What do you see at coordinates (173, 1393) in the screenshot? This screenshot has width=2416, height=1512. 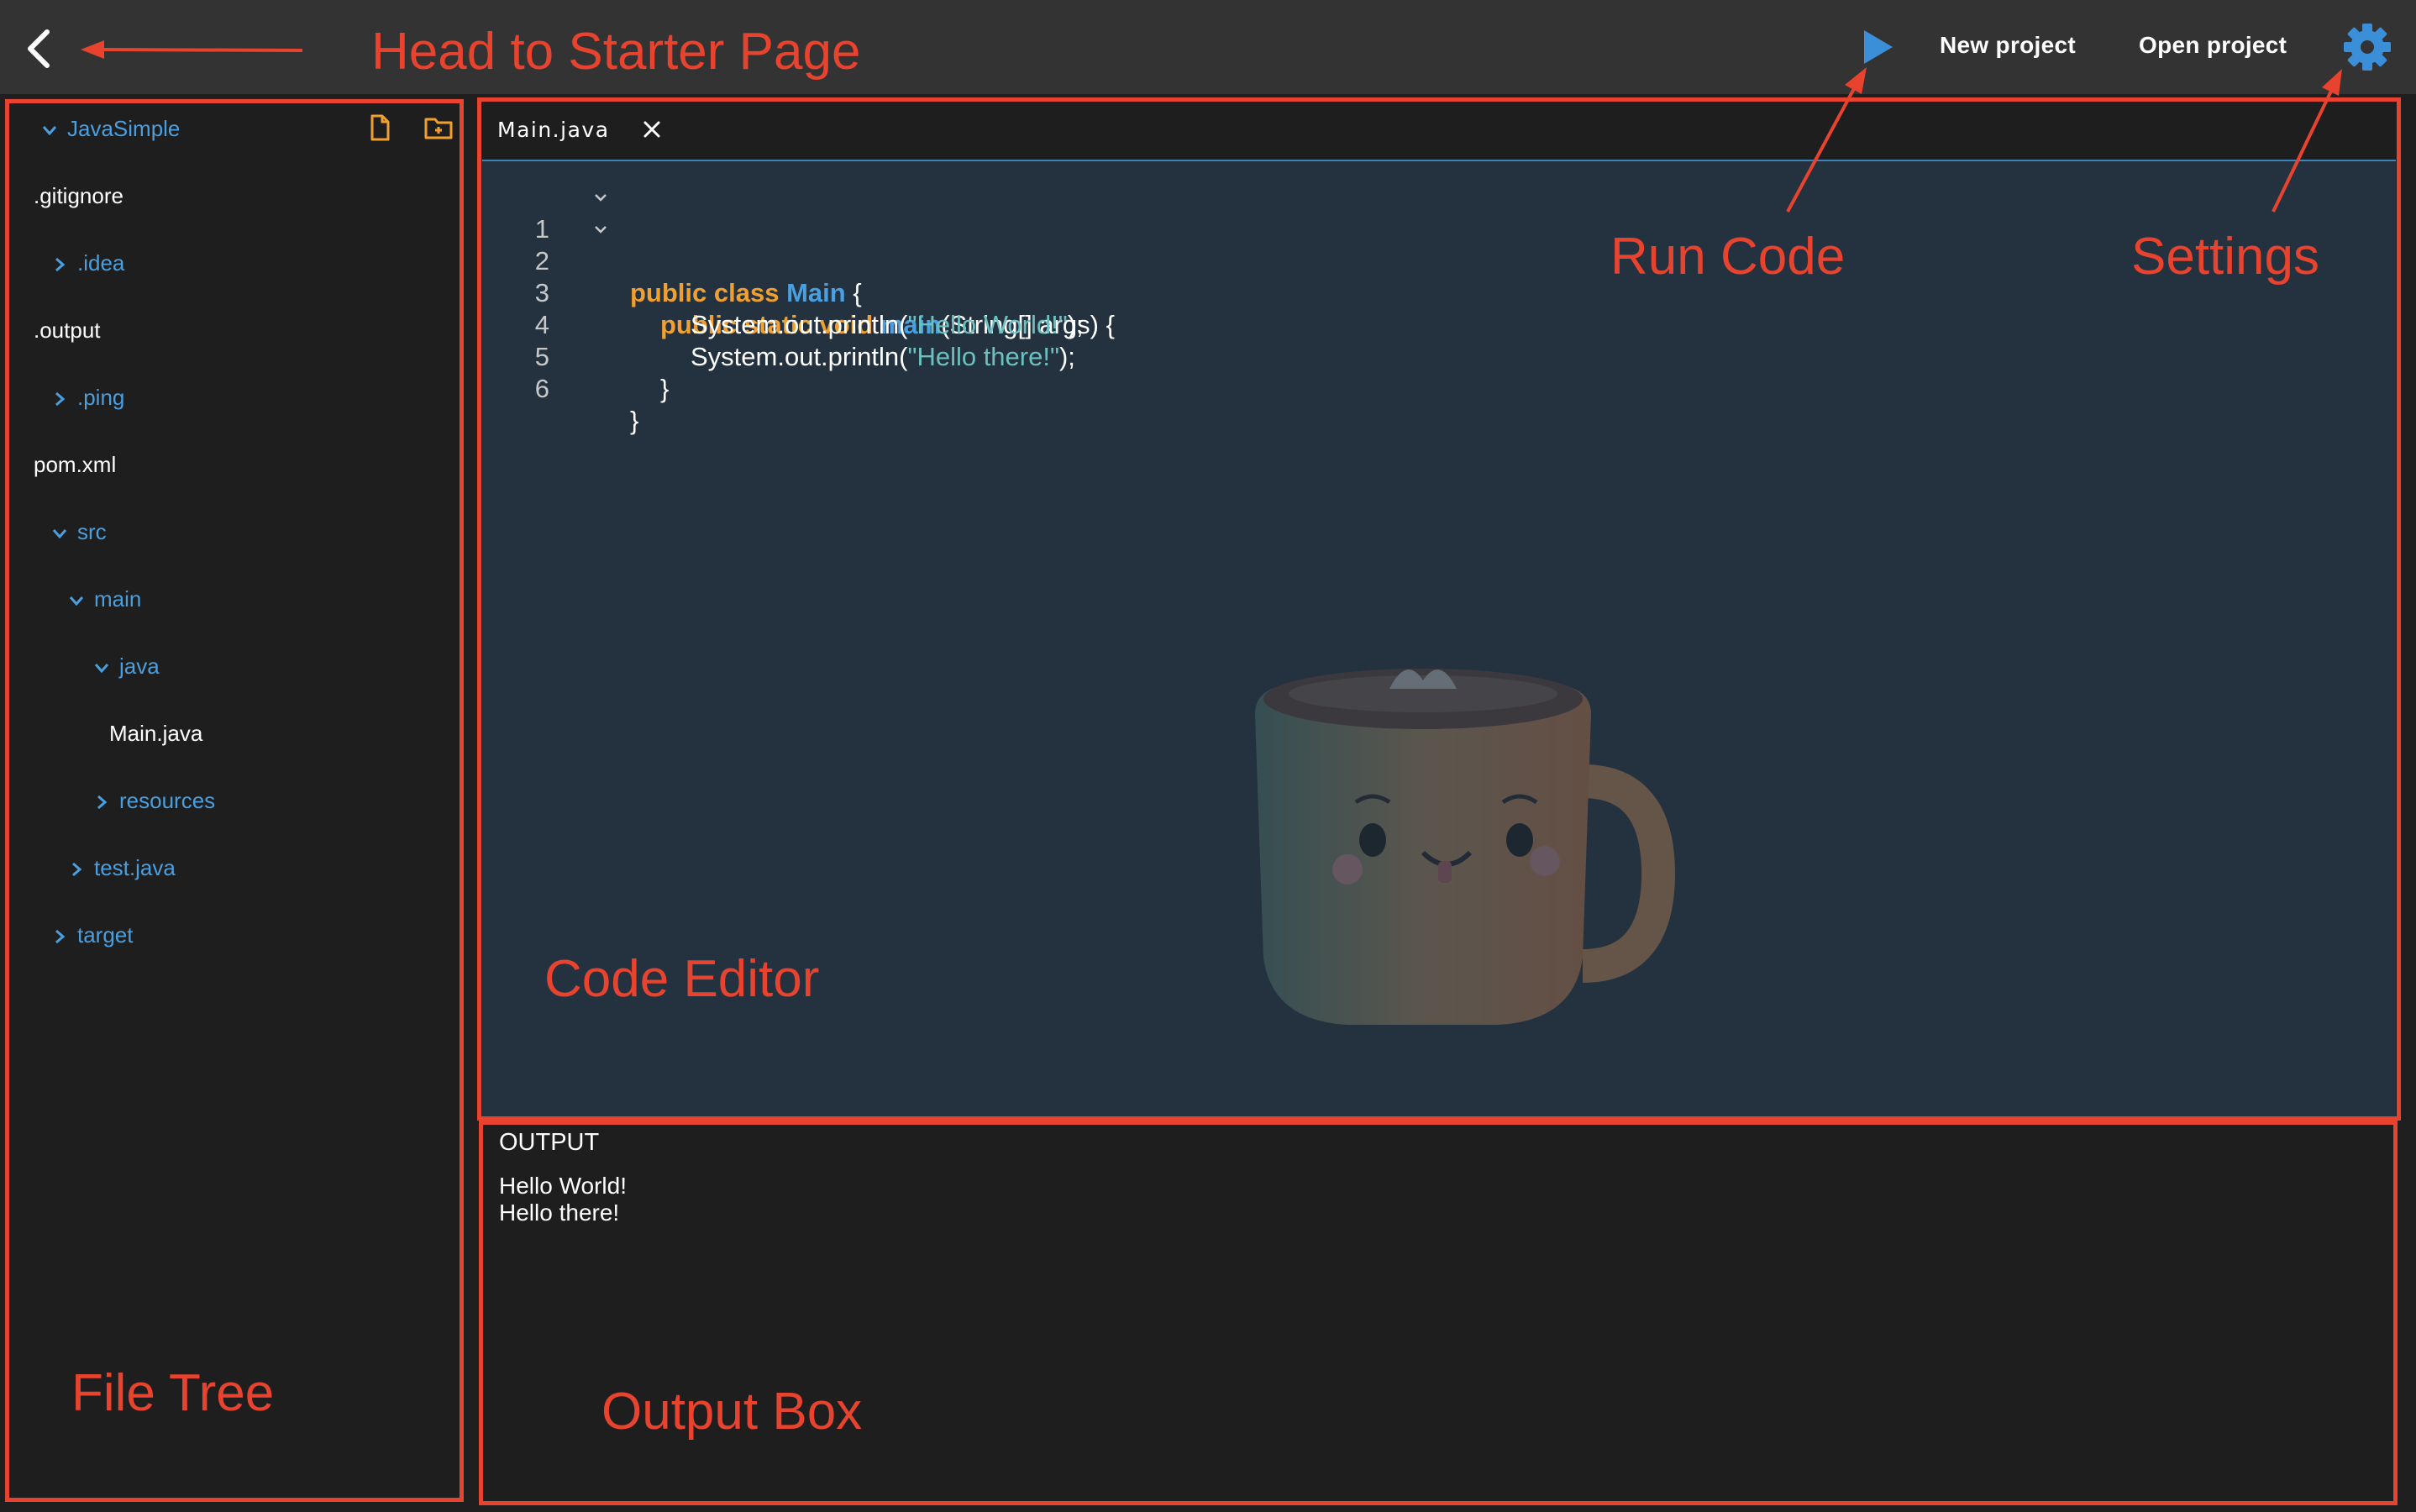 I see `annotation-file-tree: File Tree` at bounding box center [173, 1393].